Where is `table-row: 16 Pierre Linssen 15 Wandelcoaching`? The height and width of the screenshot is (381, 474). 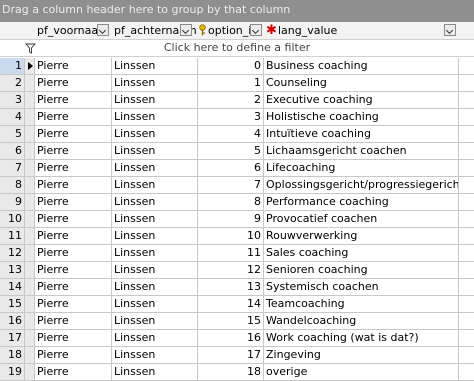 table-row: 16 Pierre Linssen 15 Wandelcoaching is located at coordinates (237, 321).